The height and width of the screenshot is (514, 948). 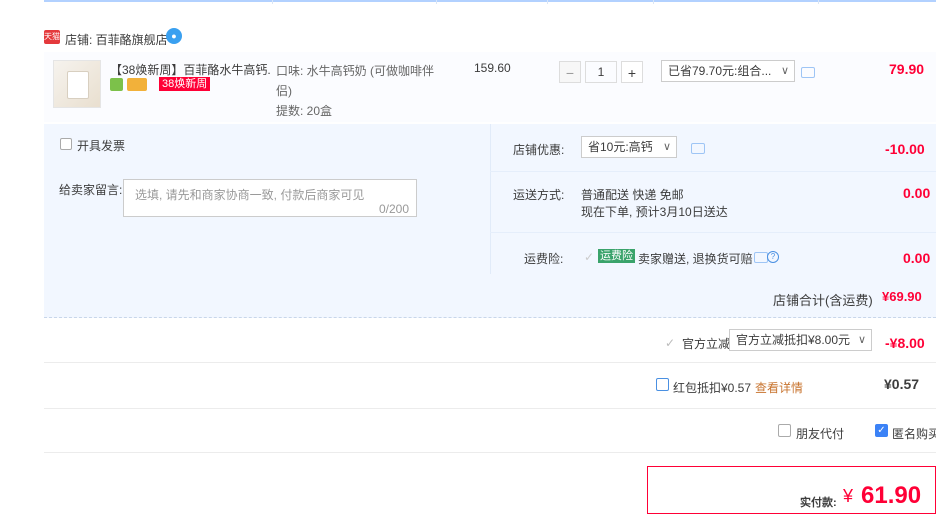 I want to click on insurance-label: 运费险:, so click(x=544, y=259).